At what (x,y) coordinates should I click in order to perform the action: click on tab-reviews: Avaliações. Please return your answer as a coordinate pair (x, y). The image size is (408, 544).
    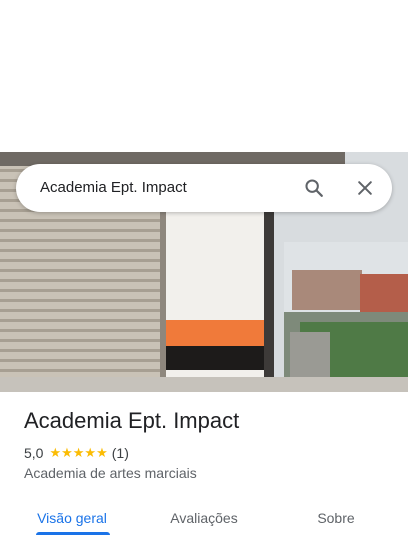
    Looking at the image, I should click on (204, 518).